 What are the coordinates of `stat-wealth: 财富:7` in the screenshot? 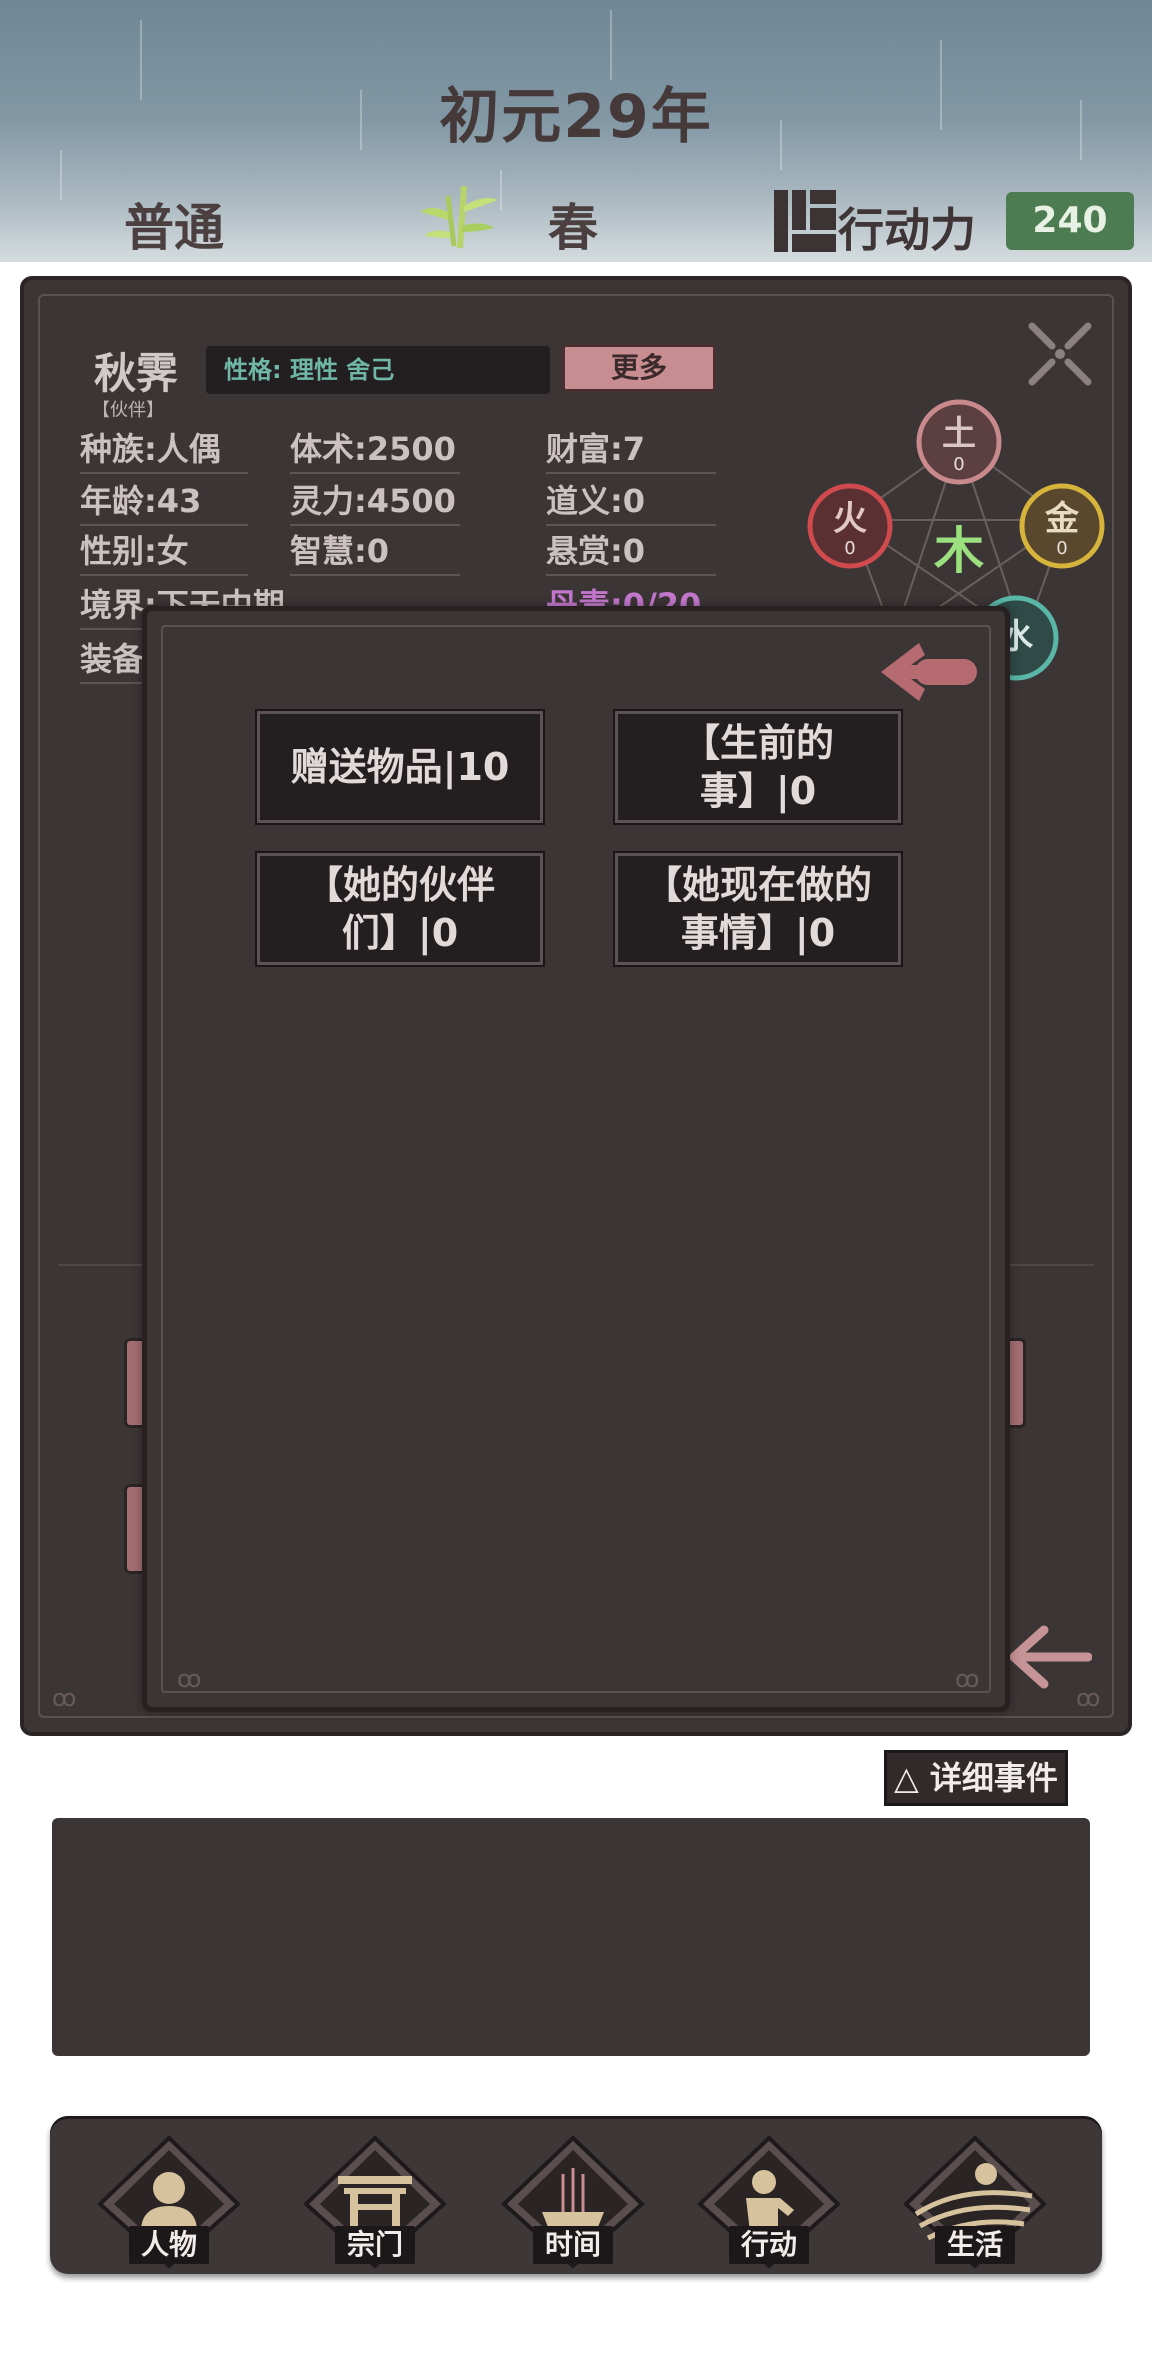 It's located at (631, 449).